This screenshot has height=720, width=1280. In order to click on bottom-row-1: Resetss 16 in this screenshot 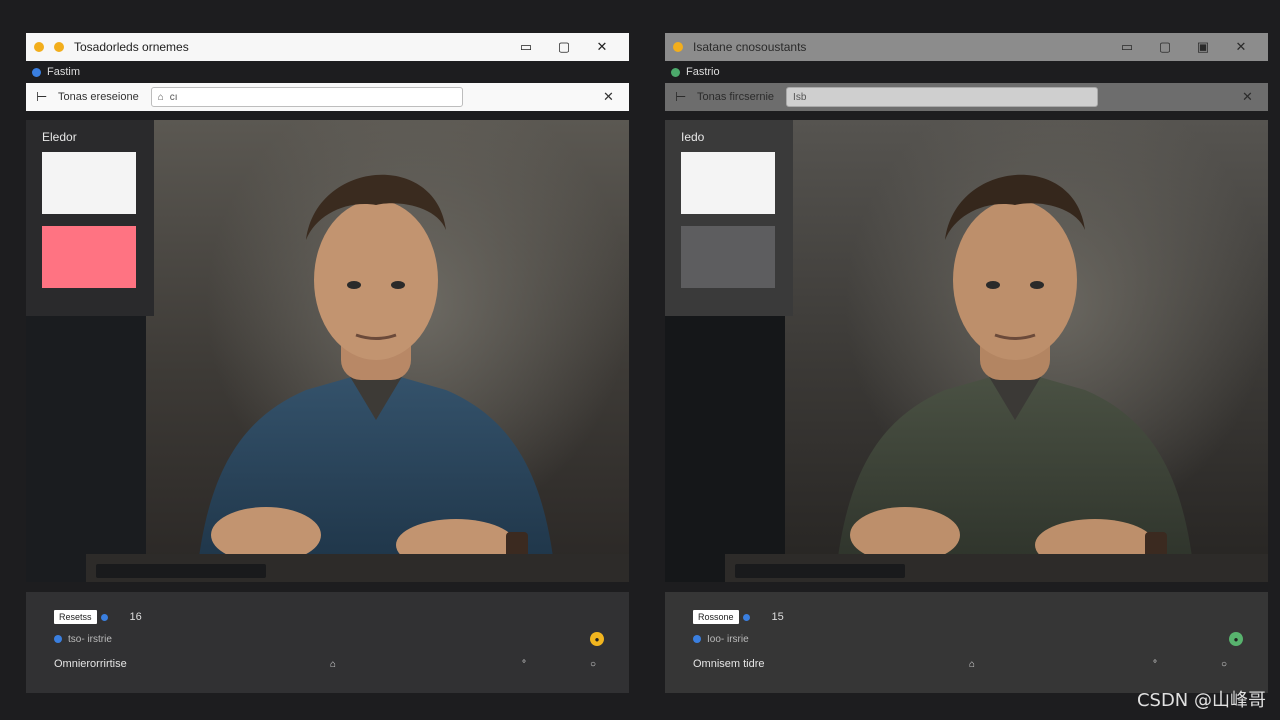, I will do `click(327, 617)`.